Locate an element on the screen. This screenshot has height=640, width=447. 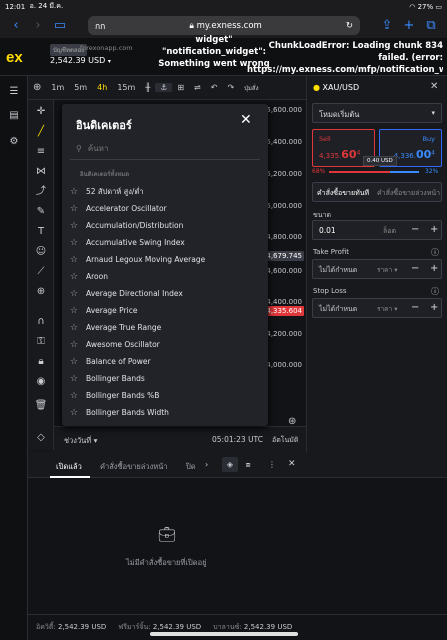
date-range-button: ช่วงวันที่ ▾ is located at coordinates (80, 441).